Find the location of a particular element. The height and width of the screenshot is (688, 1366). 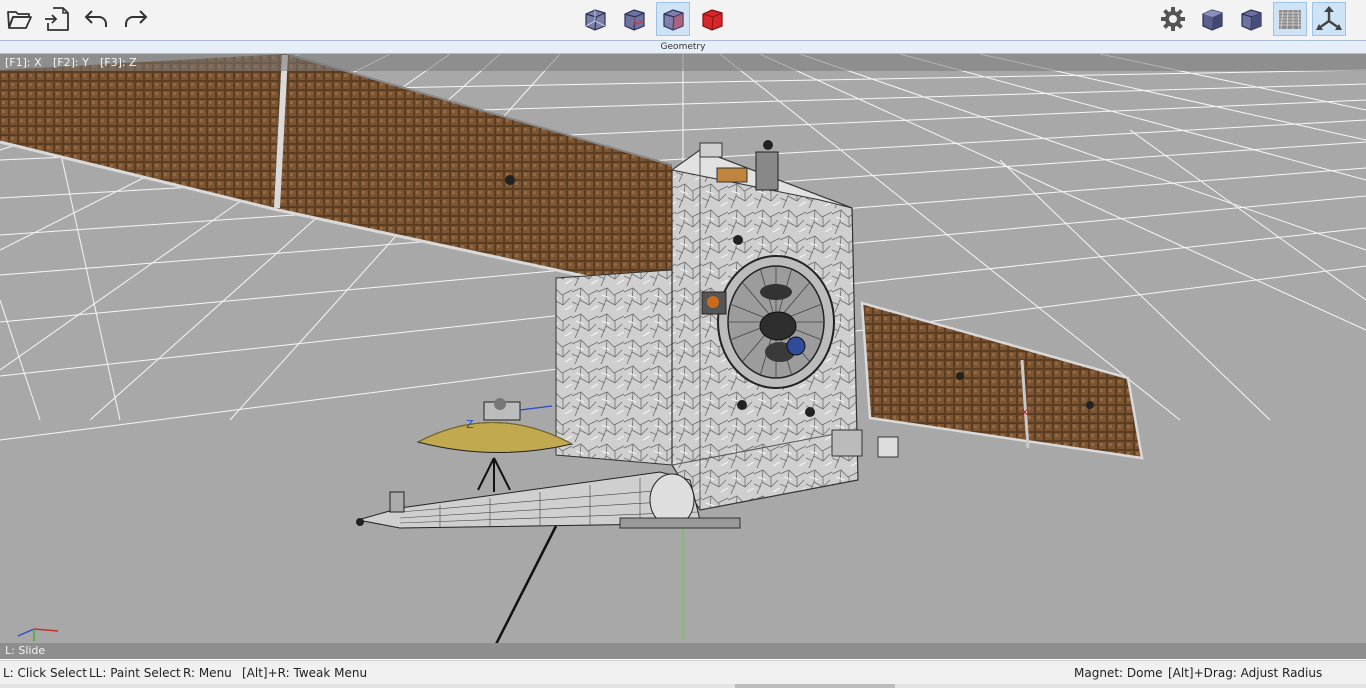

hint-f1-x: [F1]: X is located at coordinates (23, 62).